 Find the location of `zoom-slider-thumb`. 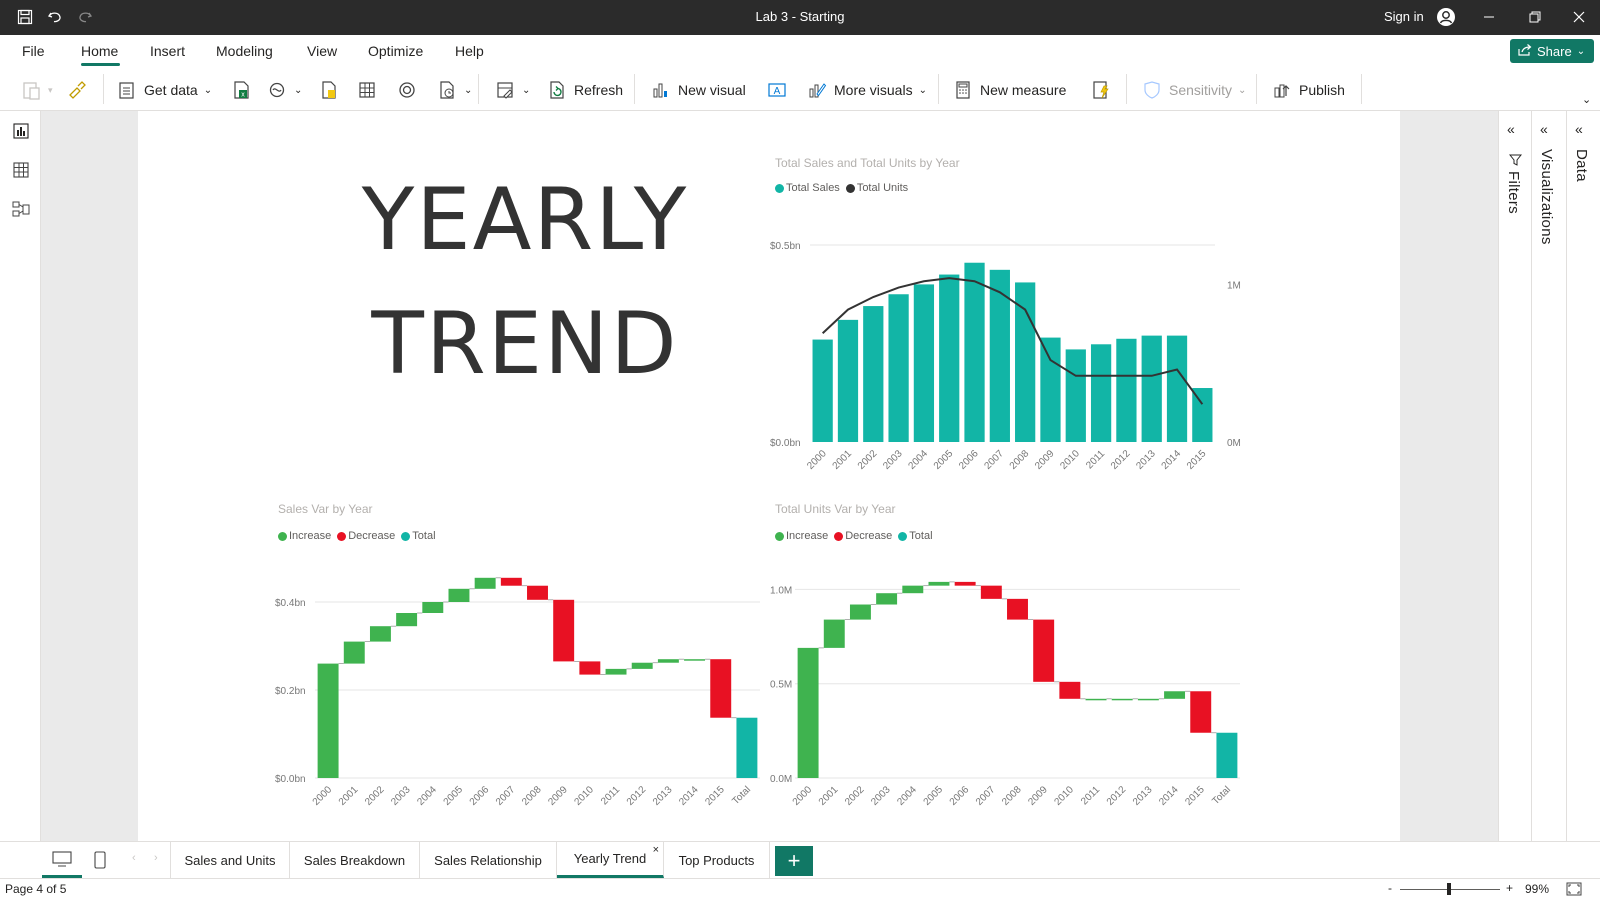

zoom-slider-thumb is located at coordinates (1449, 889).